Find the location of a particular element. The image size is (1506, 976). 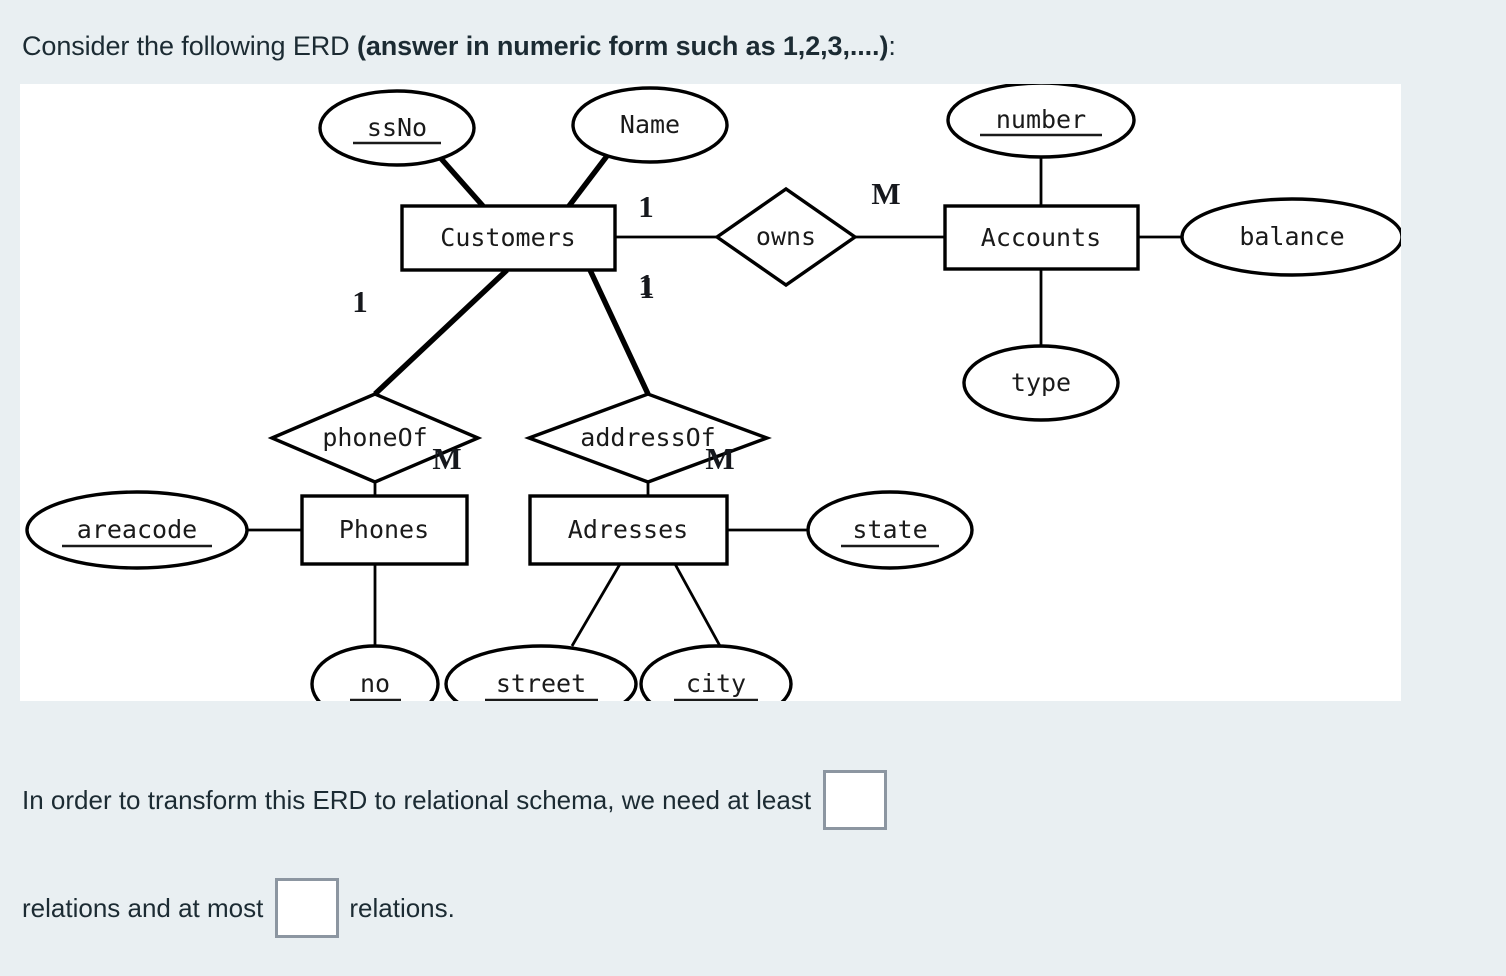

entity-phones: Phones is located at coordinates (384, 530).